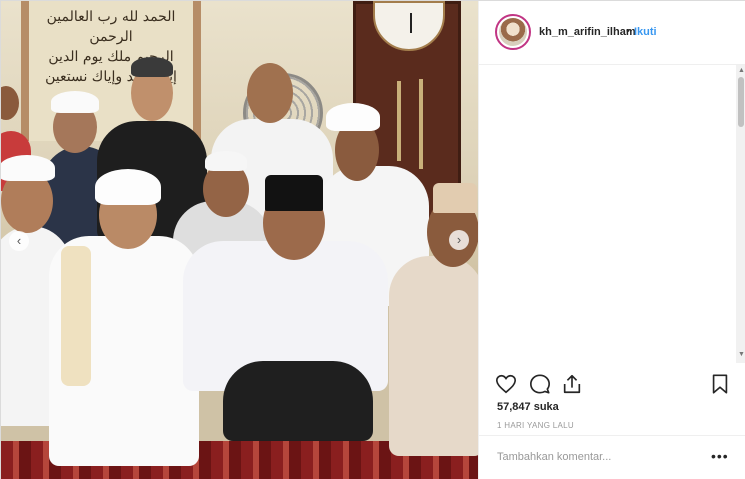 This screenshot has width=745, height=479. I want to click on chevron-left-icon: ‹, so click(19, 240).